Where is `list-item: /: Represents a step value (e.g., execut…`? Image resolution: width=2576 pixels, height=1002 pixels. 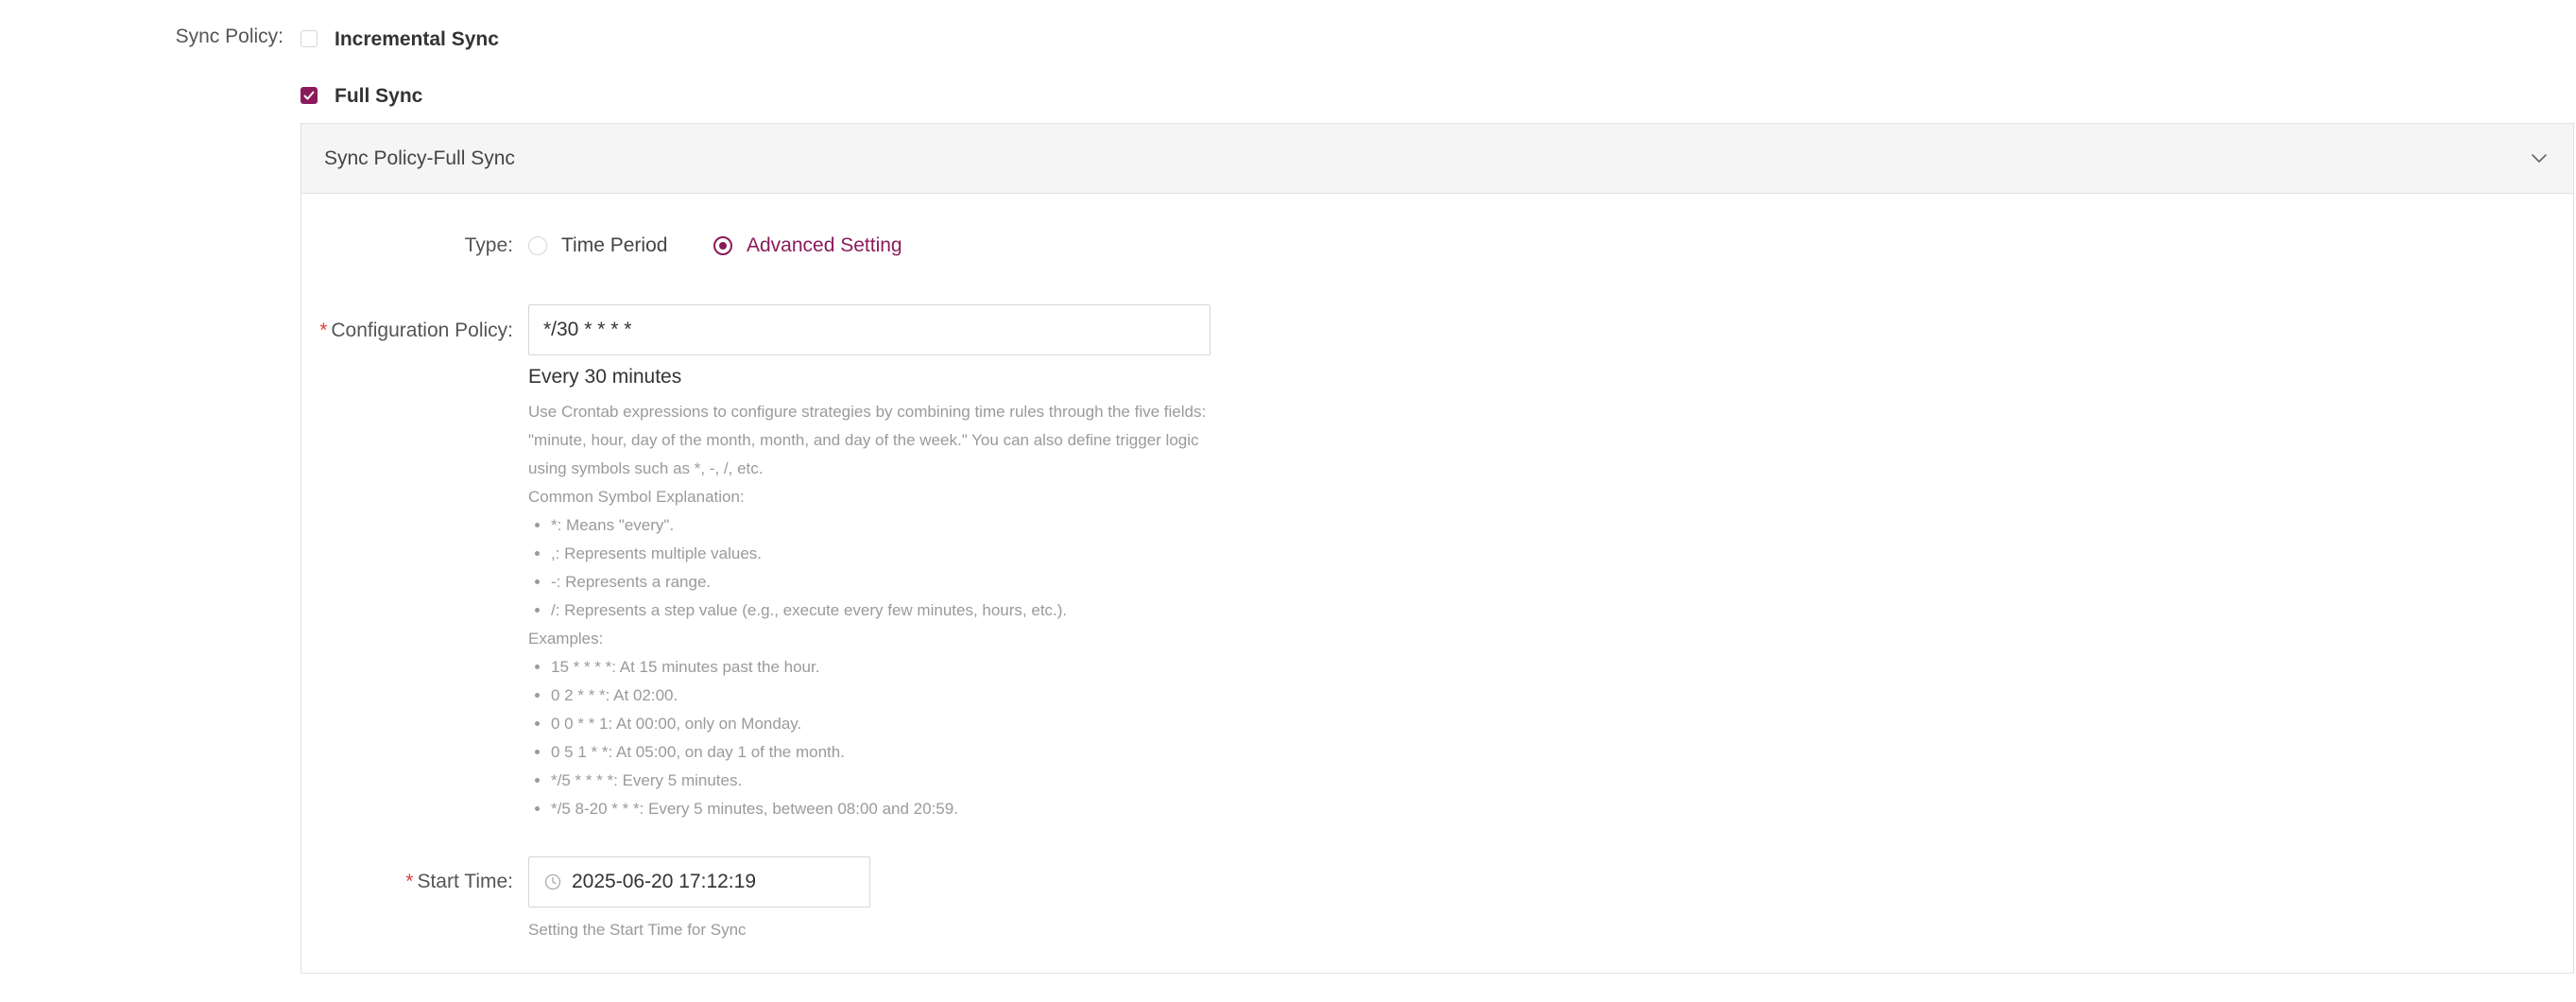
list-item: /: Represents a step value (e.g., execut… is located at coordinates (884, 610).